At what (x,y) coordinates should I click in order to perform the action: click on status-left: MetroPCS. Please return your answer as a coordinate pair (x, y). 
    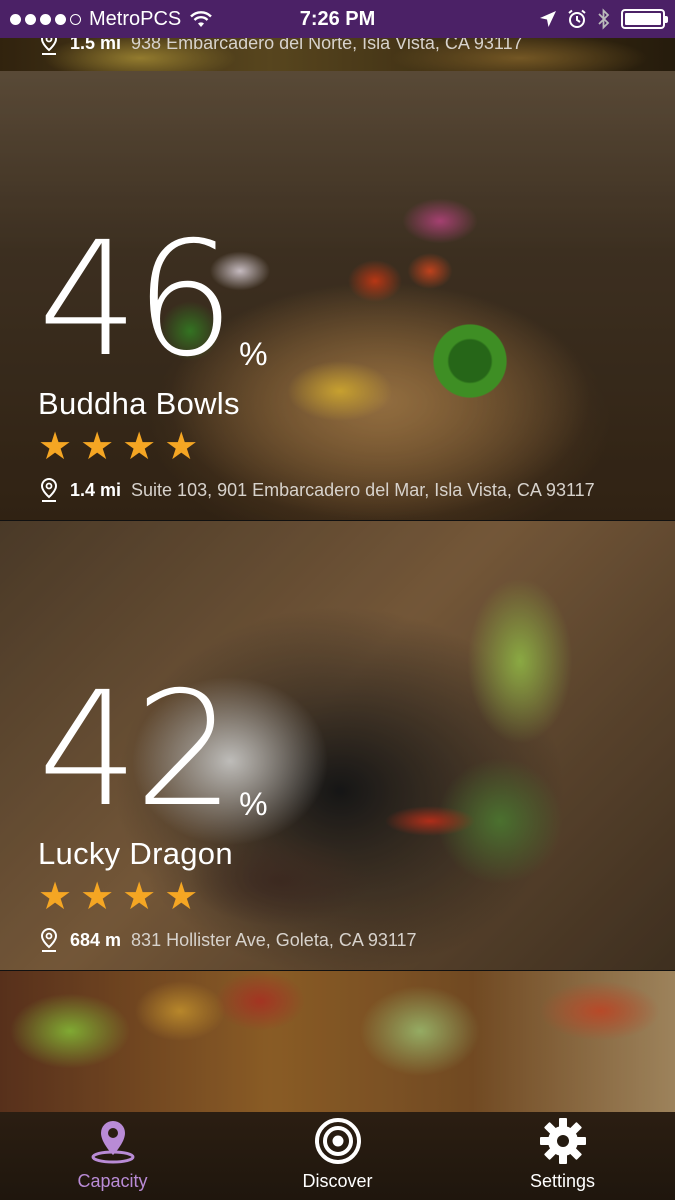
    Looking at the image, I should click on (111, 19).